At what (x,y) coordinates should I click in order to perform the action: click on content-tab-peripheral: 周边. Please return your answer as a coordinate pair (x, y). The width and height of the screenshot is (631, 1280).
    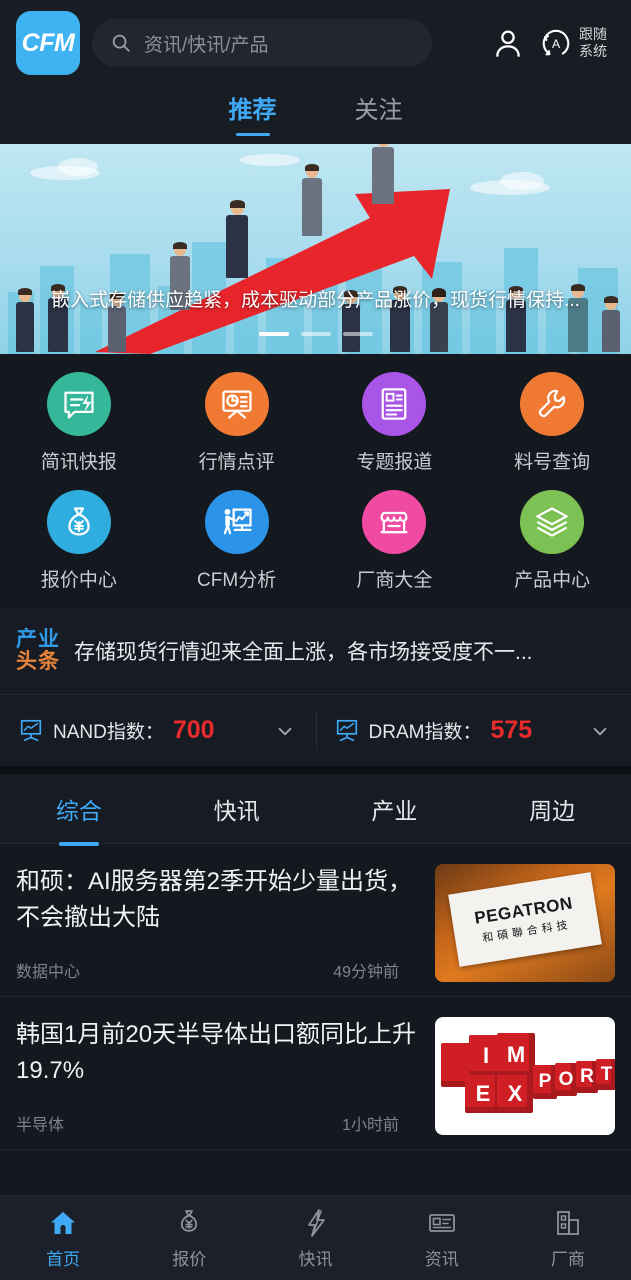
    Looking at the image, I should click on (552, 809).